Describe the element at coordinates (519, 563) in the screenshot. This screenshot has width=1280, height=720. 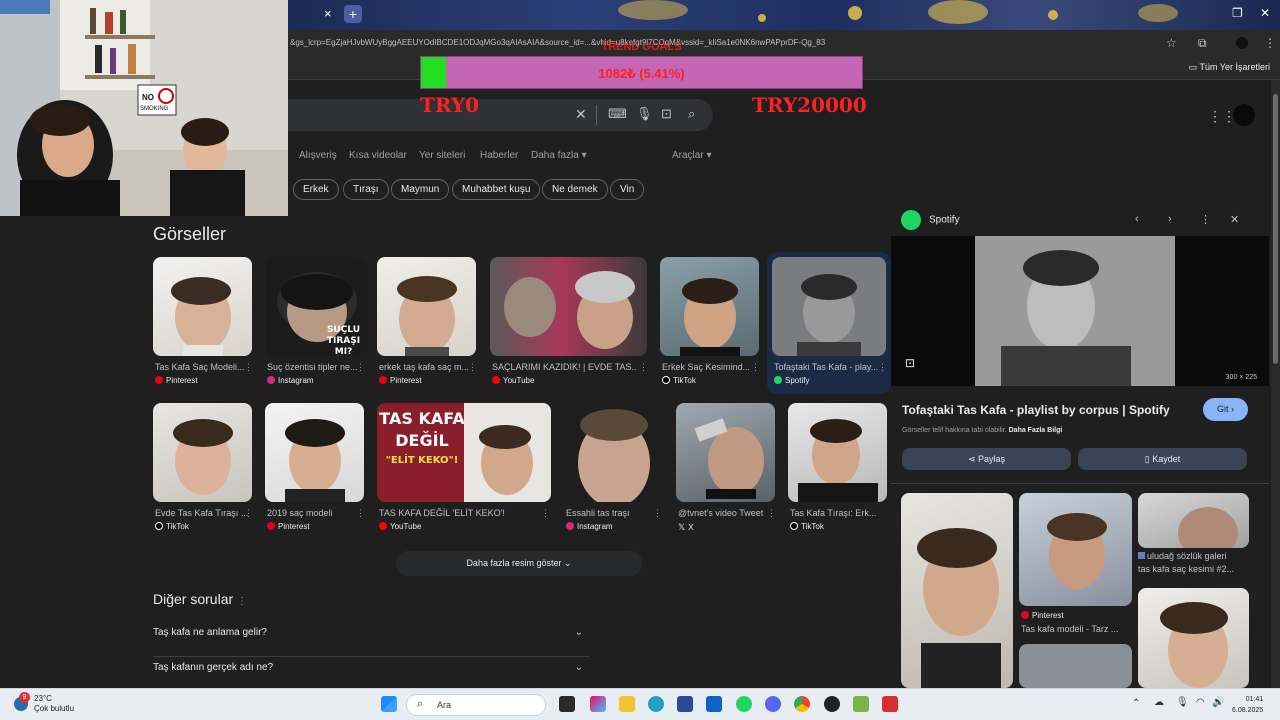
I see `show-more-images-button: Daha fazla resim göster ⌄` at that location.